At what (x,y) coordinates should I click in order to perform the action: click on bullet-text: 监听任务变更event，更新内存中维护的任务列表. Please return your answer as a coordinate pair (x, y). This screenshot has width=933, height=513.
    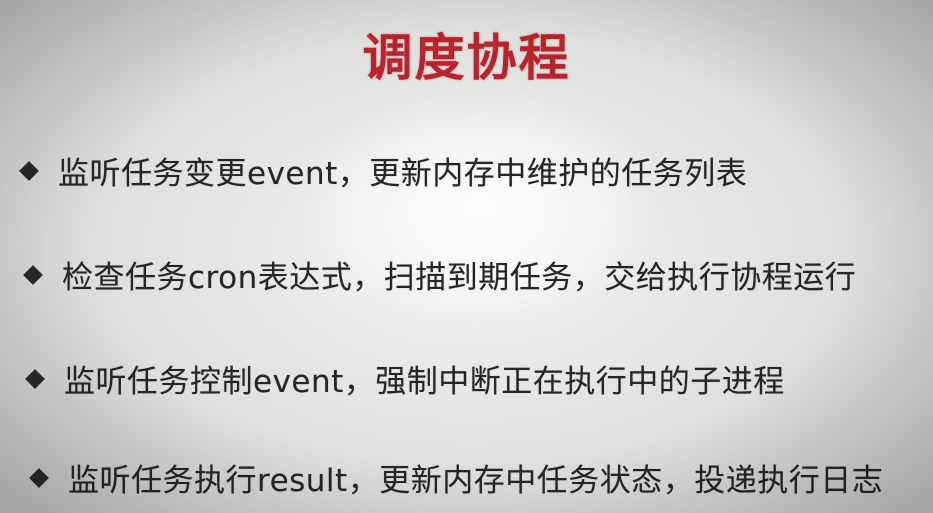
    Looking at the image, I should click on (403, 174).